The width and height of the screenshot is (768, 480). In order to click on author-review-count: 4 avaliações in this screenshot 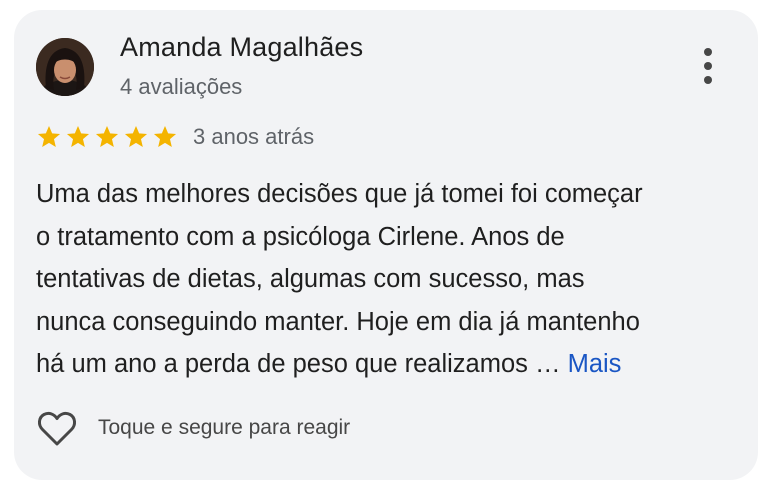, I will do `click(181, 86)`.